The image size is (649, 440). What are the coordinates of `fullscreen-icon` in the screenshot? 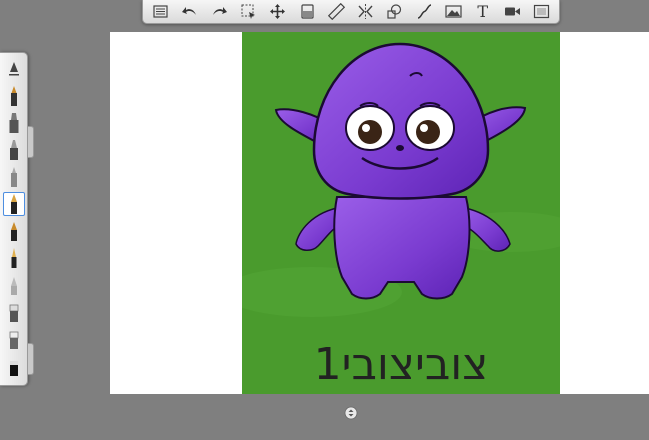 It's located at (541, 12).